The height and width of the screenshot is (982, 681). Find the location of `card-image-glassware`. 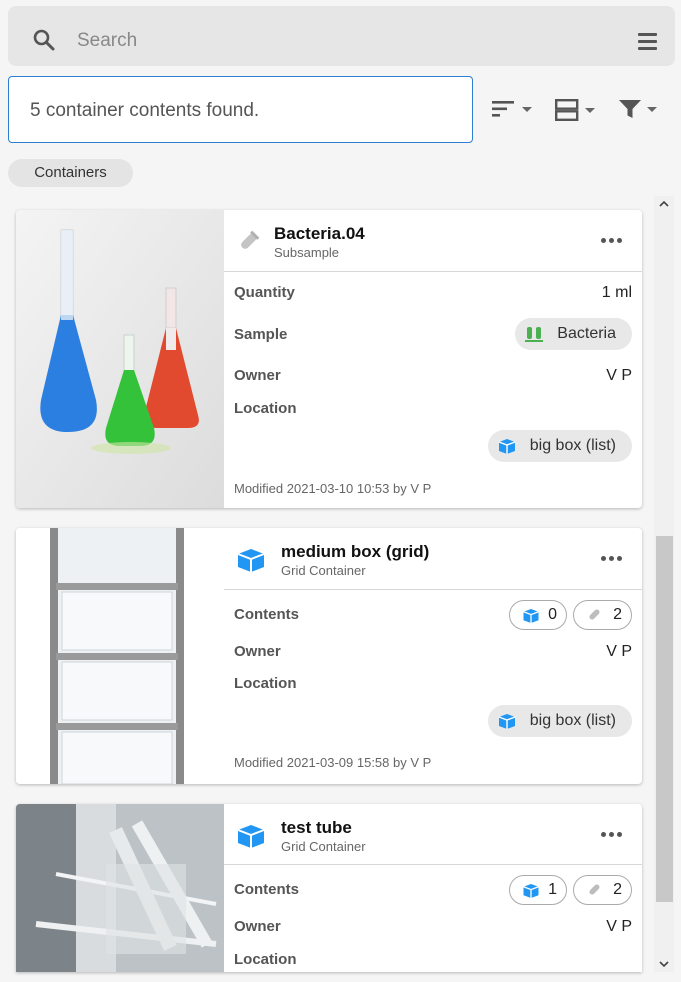

card-image-glassware is located at coordinates (120, 888).